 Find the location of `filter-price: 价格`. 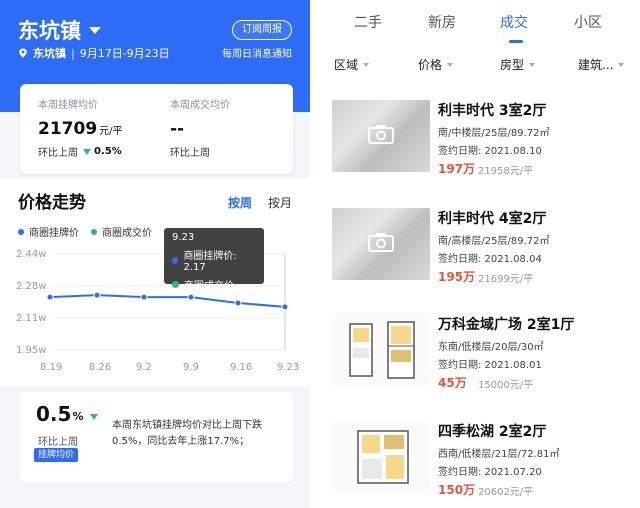

filter-price: 价格 is located at coordinates (436, 64).